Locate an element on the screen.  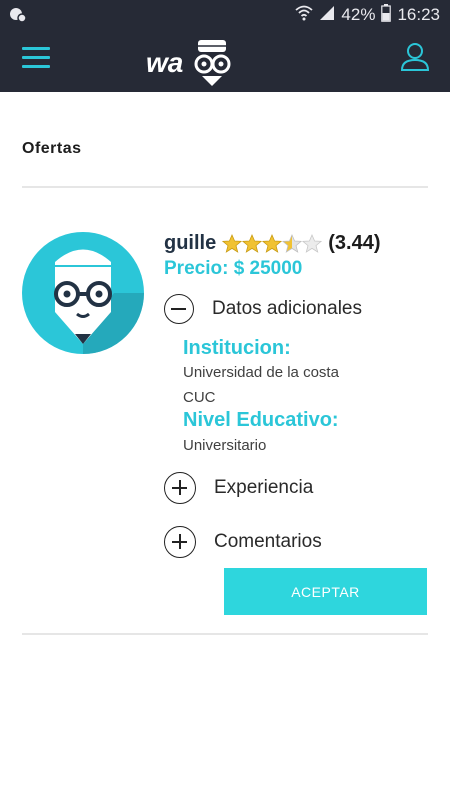
institucion-label: Institucion: is located at coordinates (237, 348).